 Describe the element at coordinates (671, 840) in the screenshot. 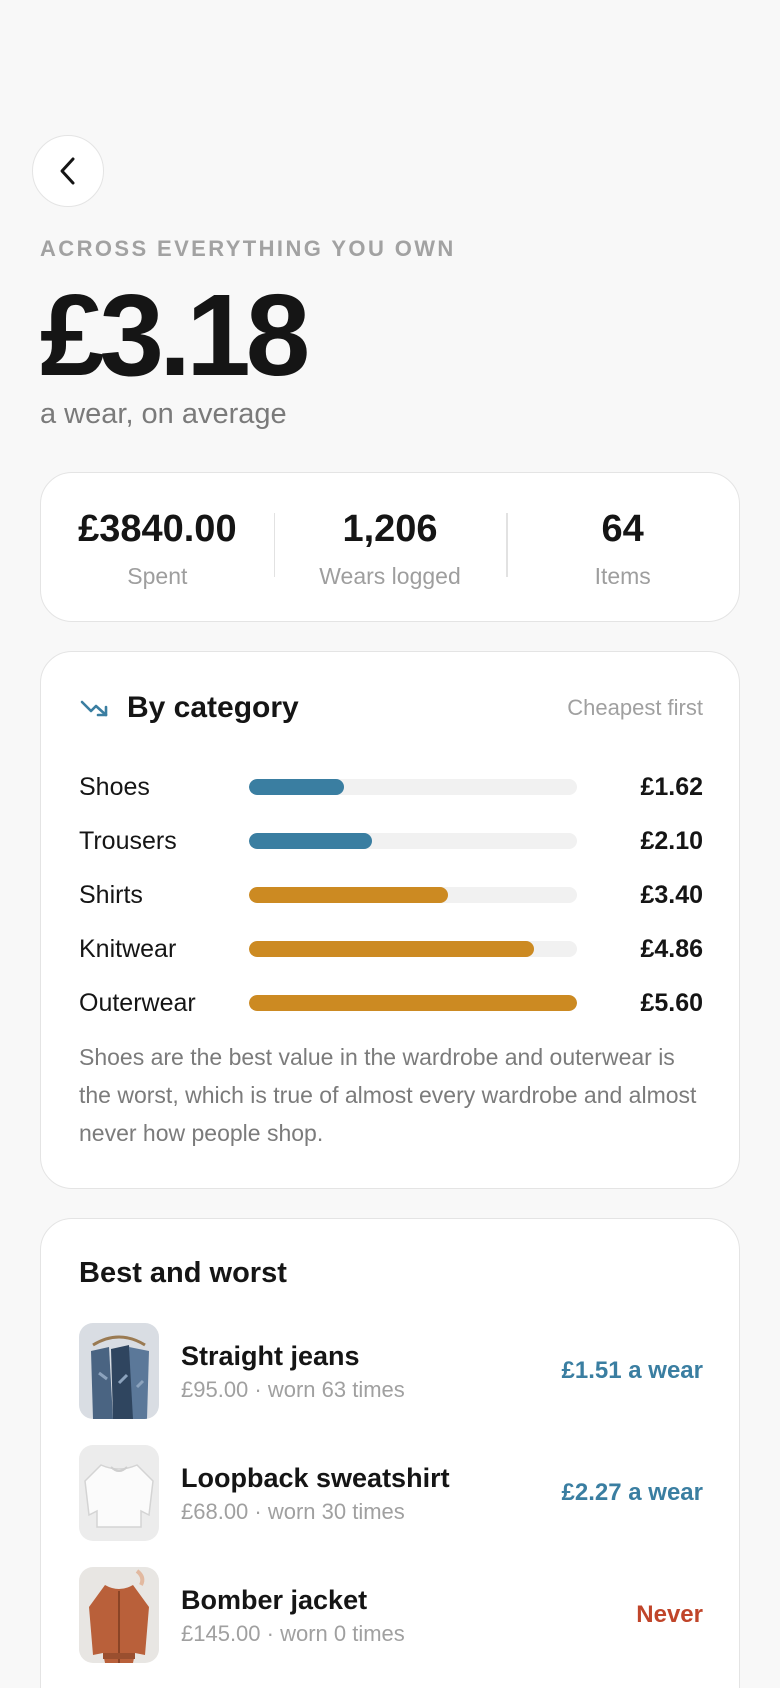

I see `category-value: £2.10` at that location.